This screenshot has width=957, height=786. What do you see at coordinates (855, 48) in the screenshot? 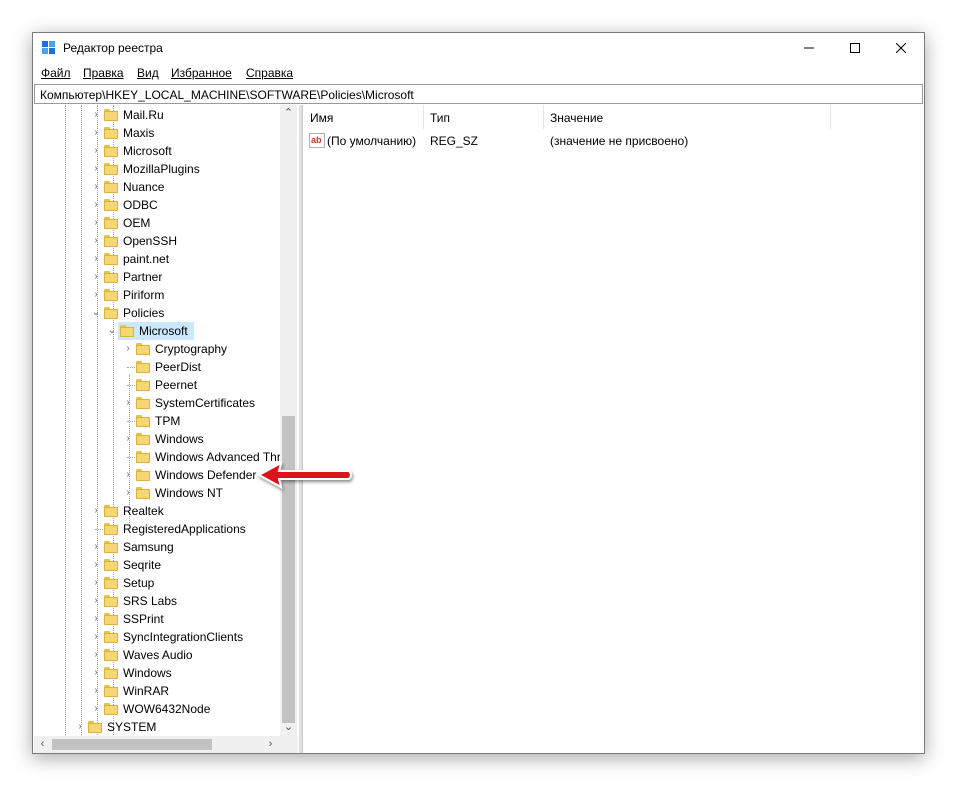
I see `maximize-button` at bounding box center [855, 48].